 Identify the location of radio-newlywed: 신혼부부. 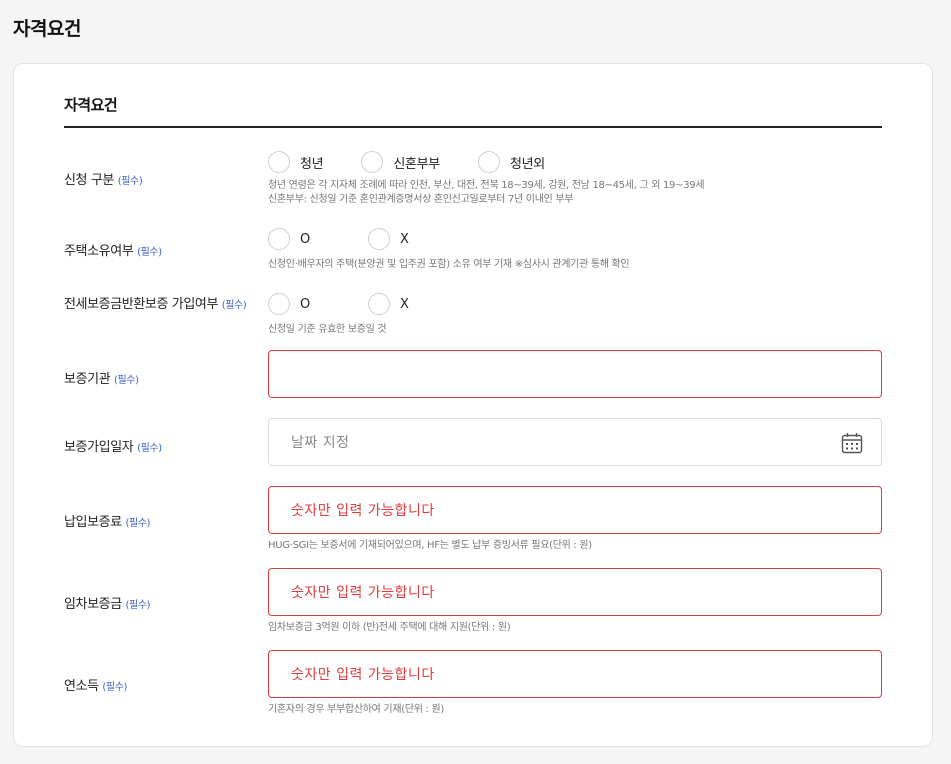
(400, 162).